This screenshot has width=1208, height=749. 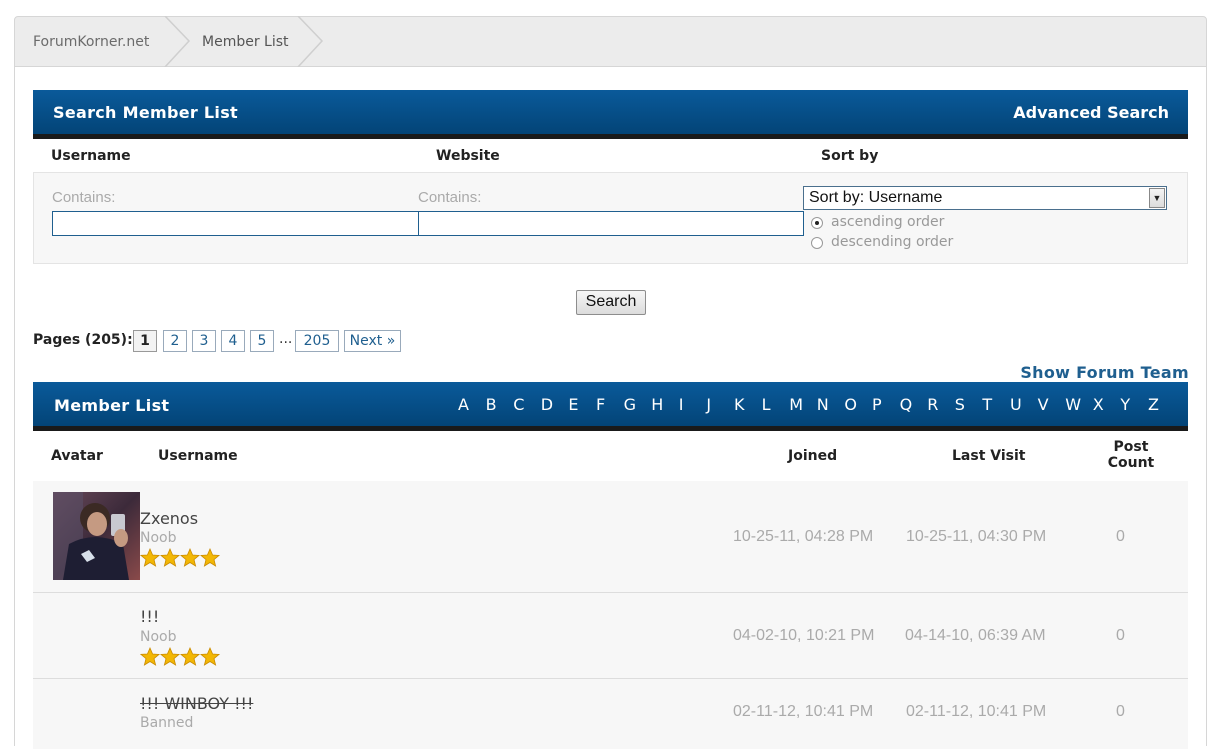 I want to click on letter-filter-v: V, so click(x=1043, y=404).